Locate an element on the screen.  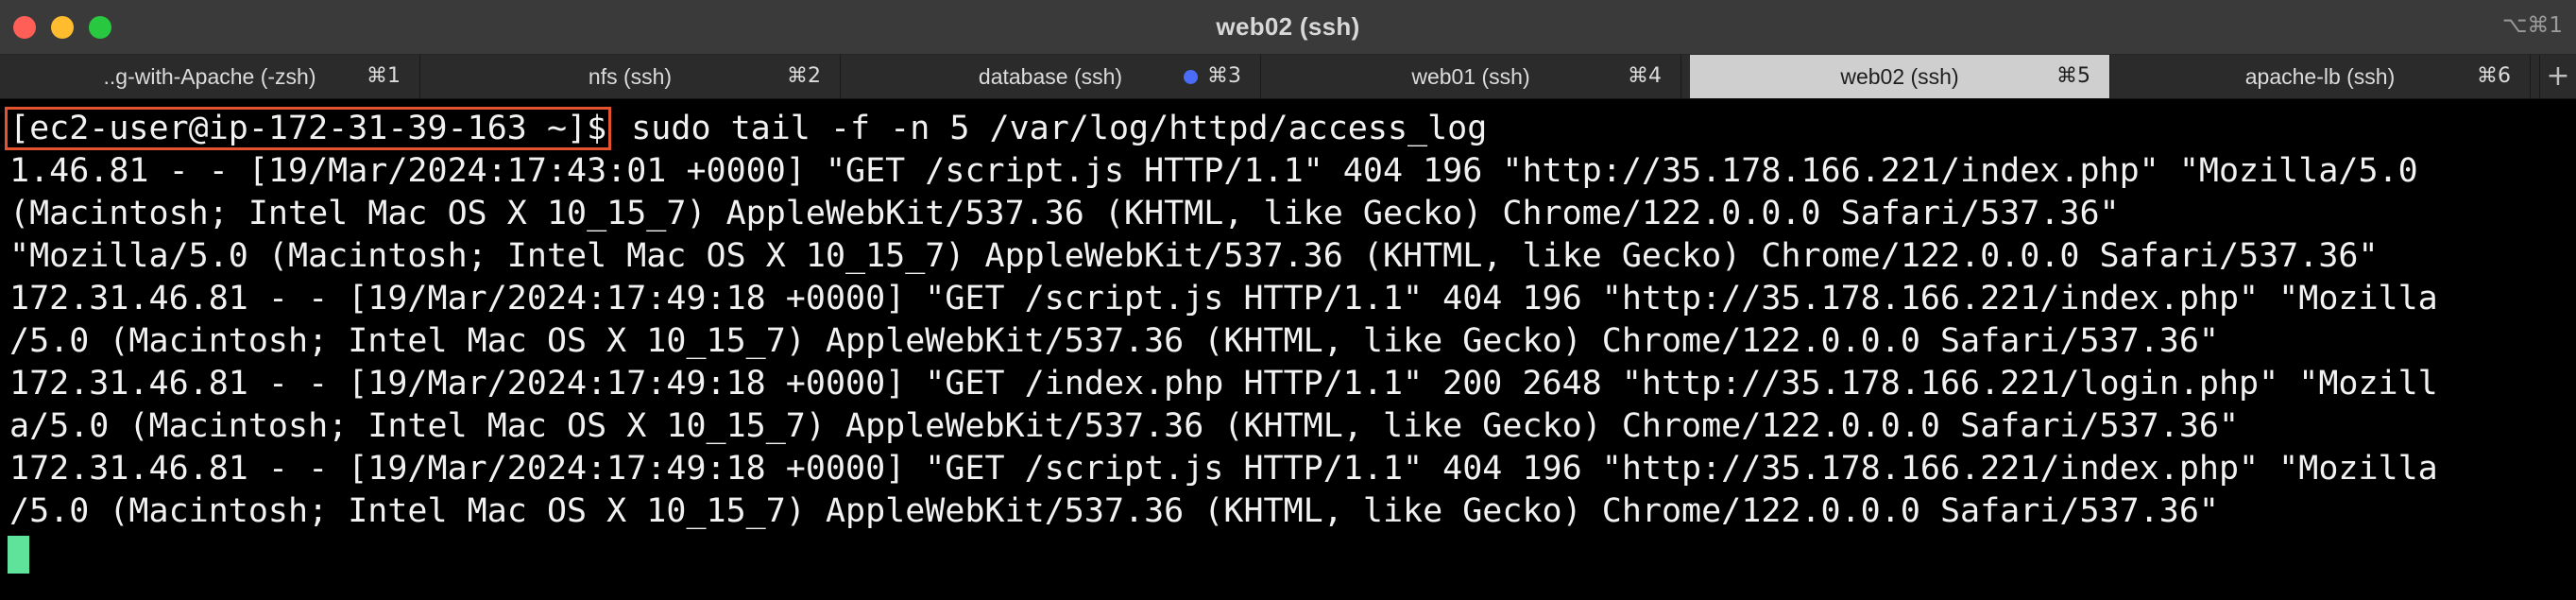
tab-shortcut: ⌘4 is located at coordinates (1645, 76).